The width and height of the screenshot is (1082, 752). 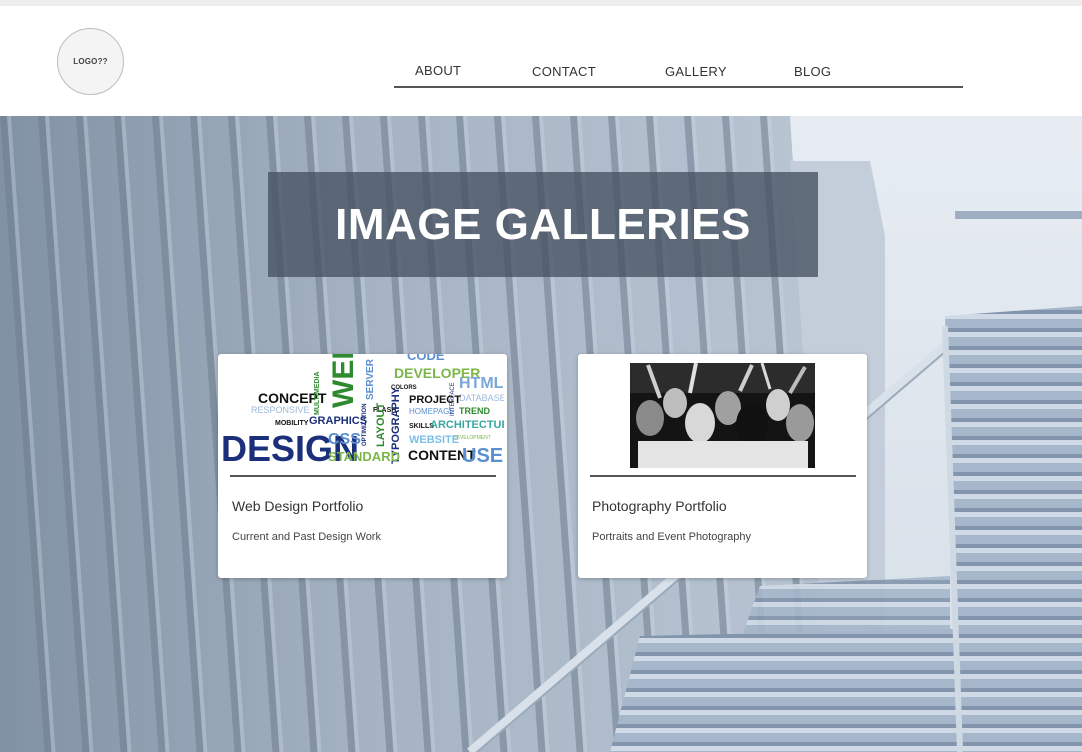 What do you see at coordinates (481, 398) in the screenshot?
I see `word-database: DATABASE` at bounding box center [481, 398].